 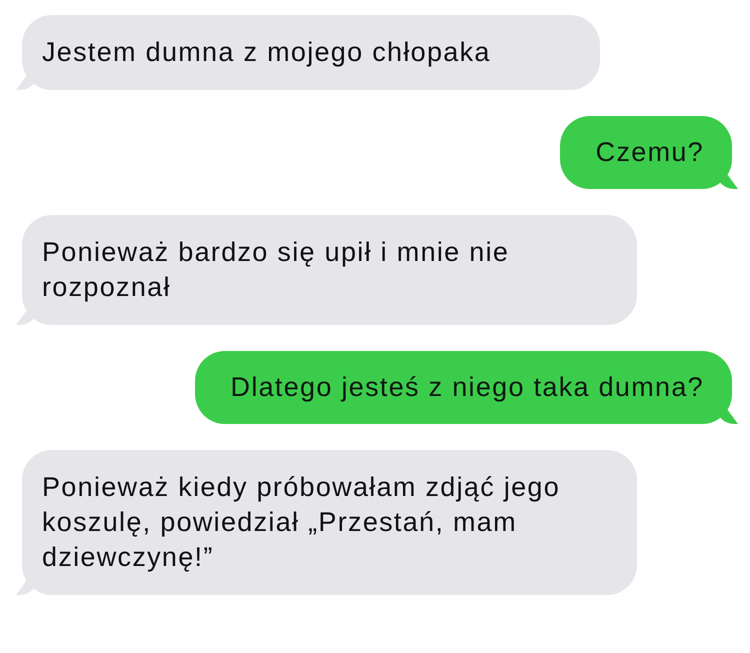 I want to click on received-message: Ponieważ bardzo się upił i mnie nie rozpoznał, so click(x=326, y=270).